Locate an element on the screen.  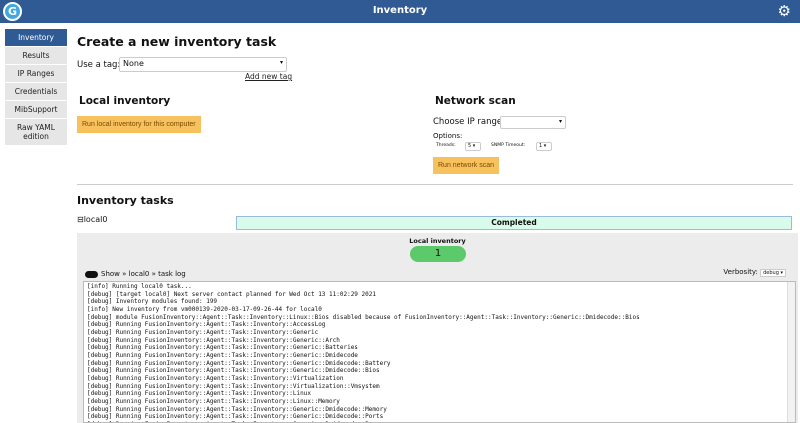
snmp-timeout-label: SNMP Timeout: is located at coordinates (508, 145).